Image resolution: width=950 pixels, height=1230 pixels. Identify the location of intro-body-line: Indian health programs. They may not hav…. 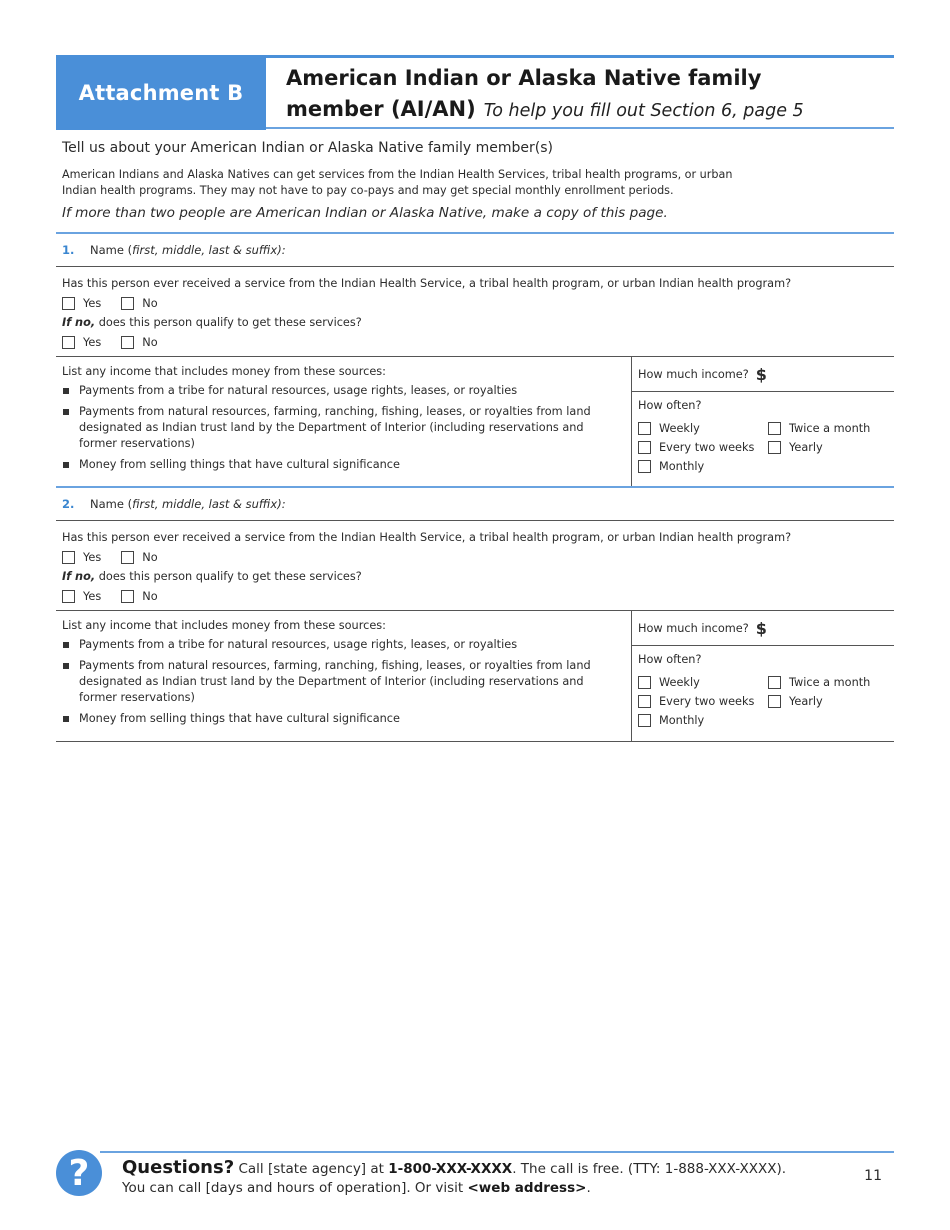
(368, 190).